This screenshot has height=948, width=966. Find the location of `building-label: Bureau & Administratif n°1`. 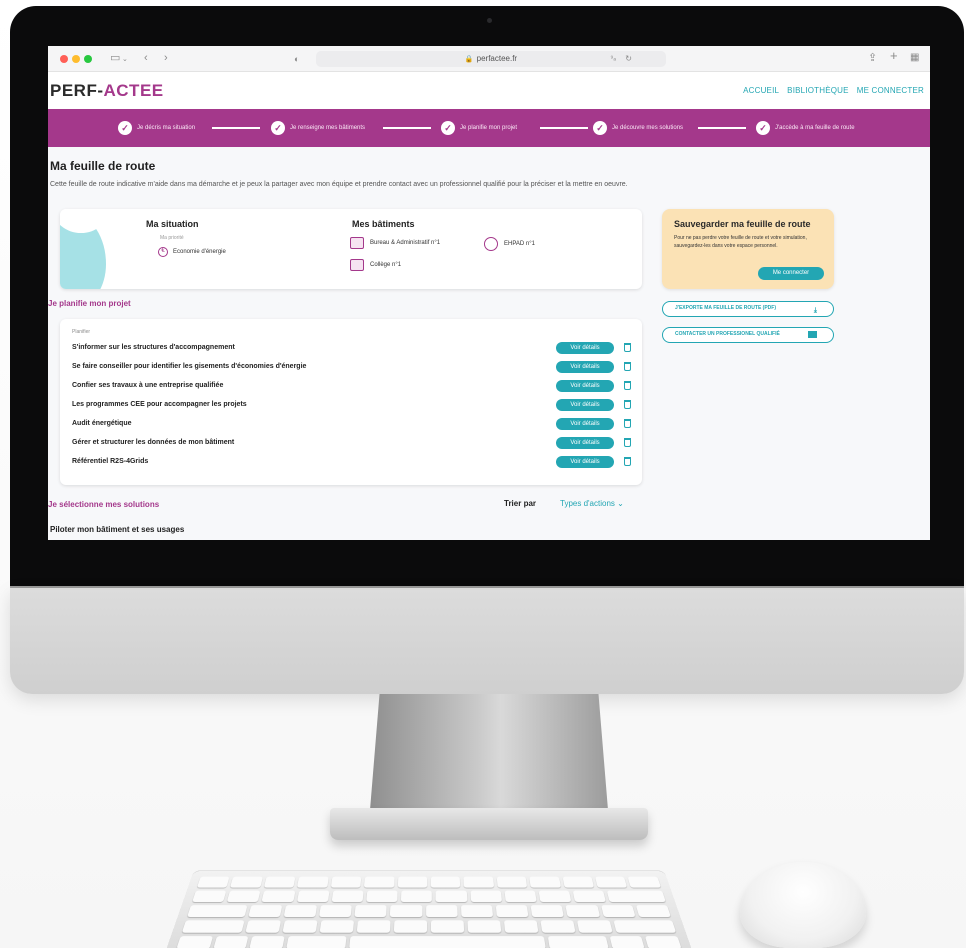

building-label: Bureau & Administratif n°1 is located at coordinates (405, 243).